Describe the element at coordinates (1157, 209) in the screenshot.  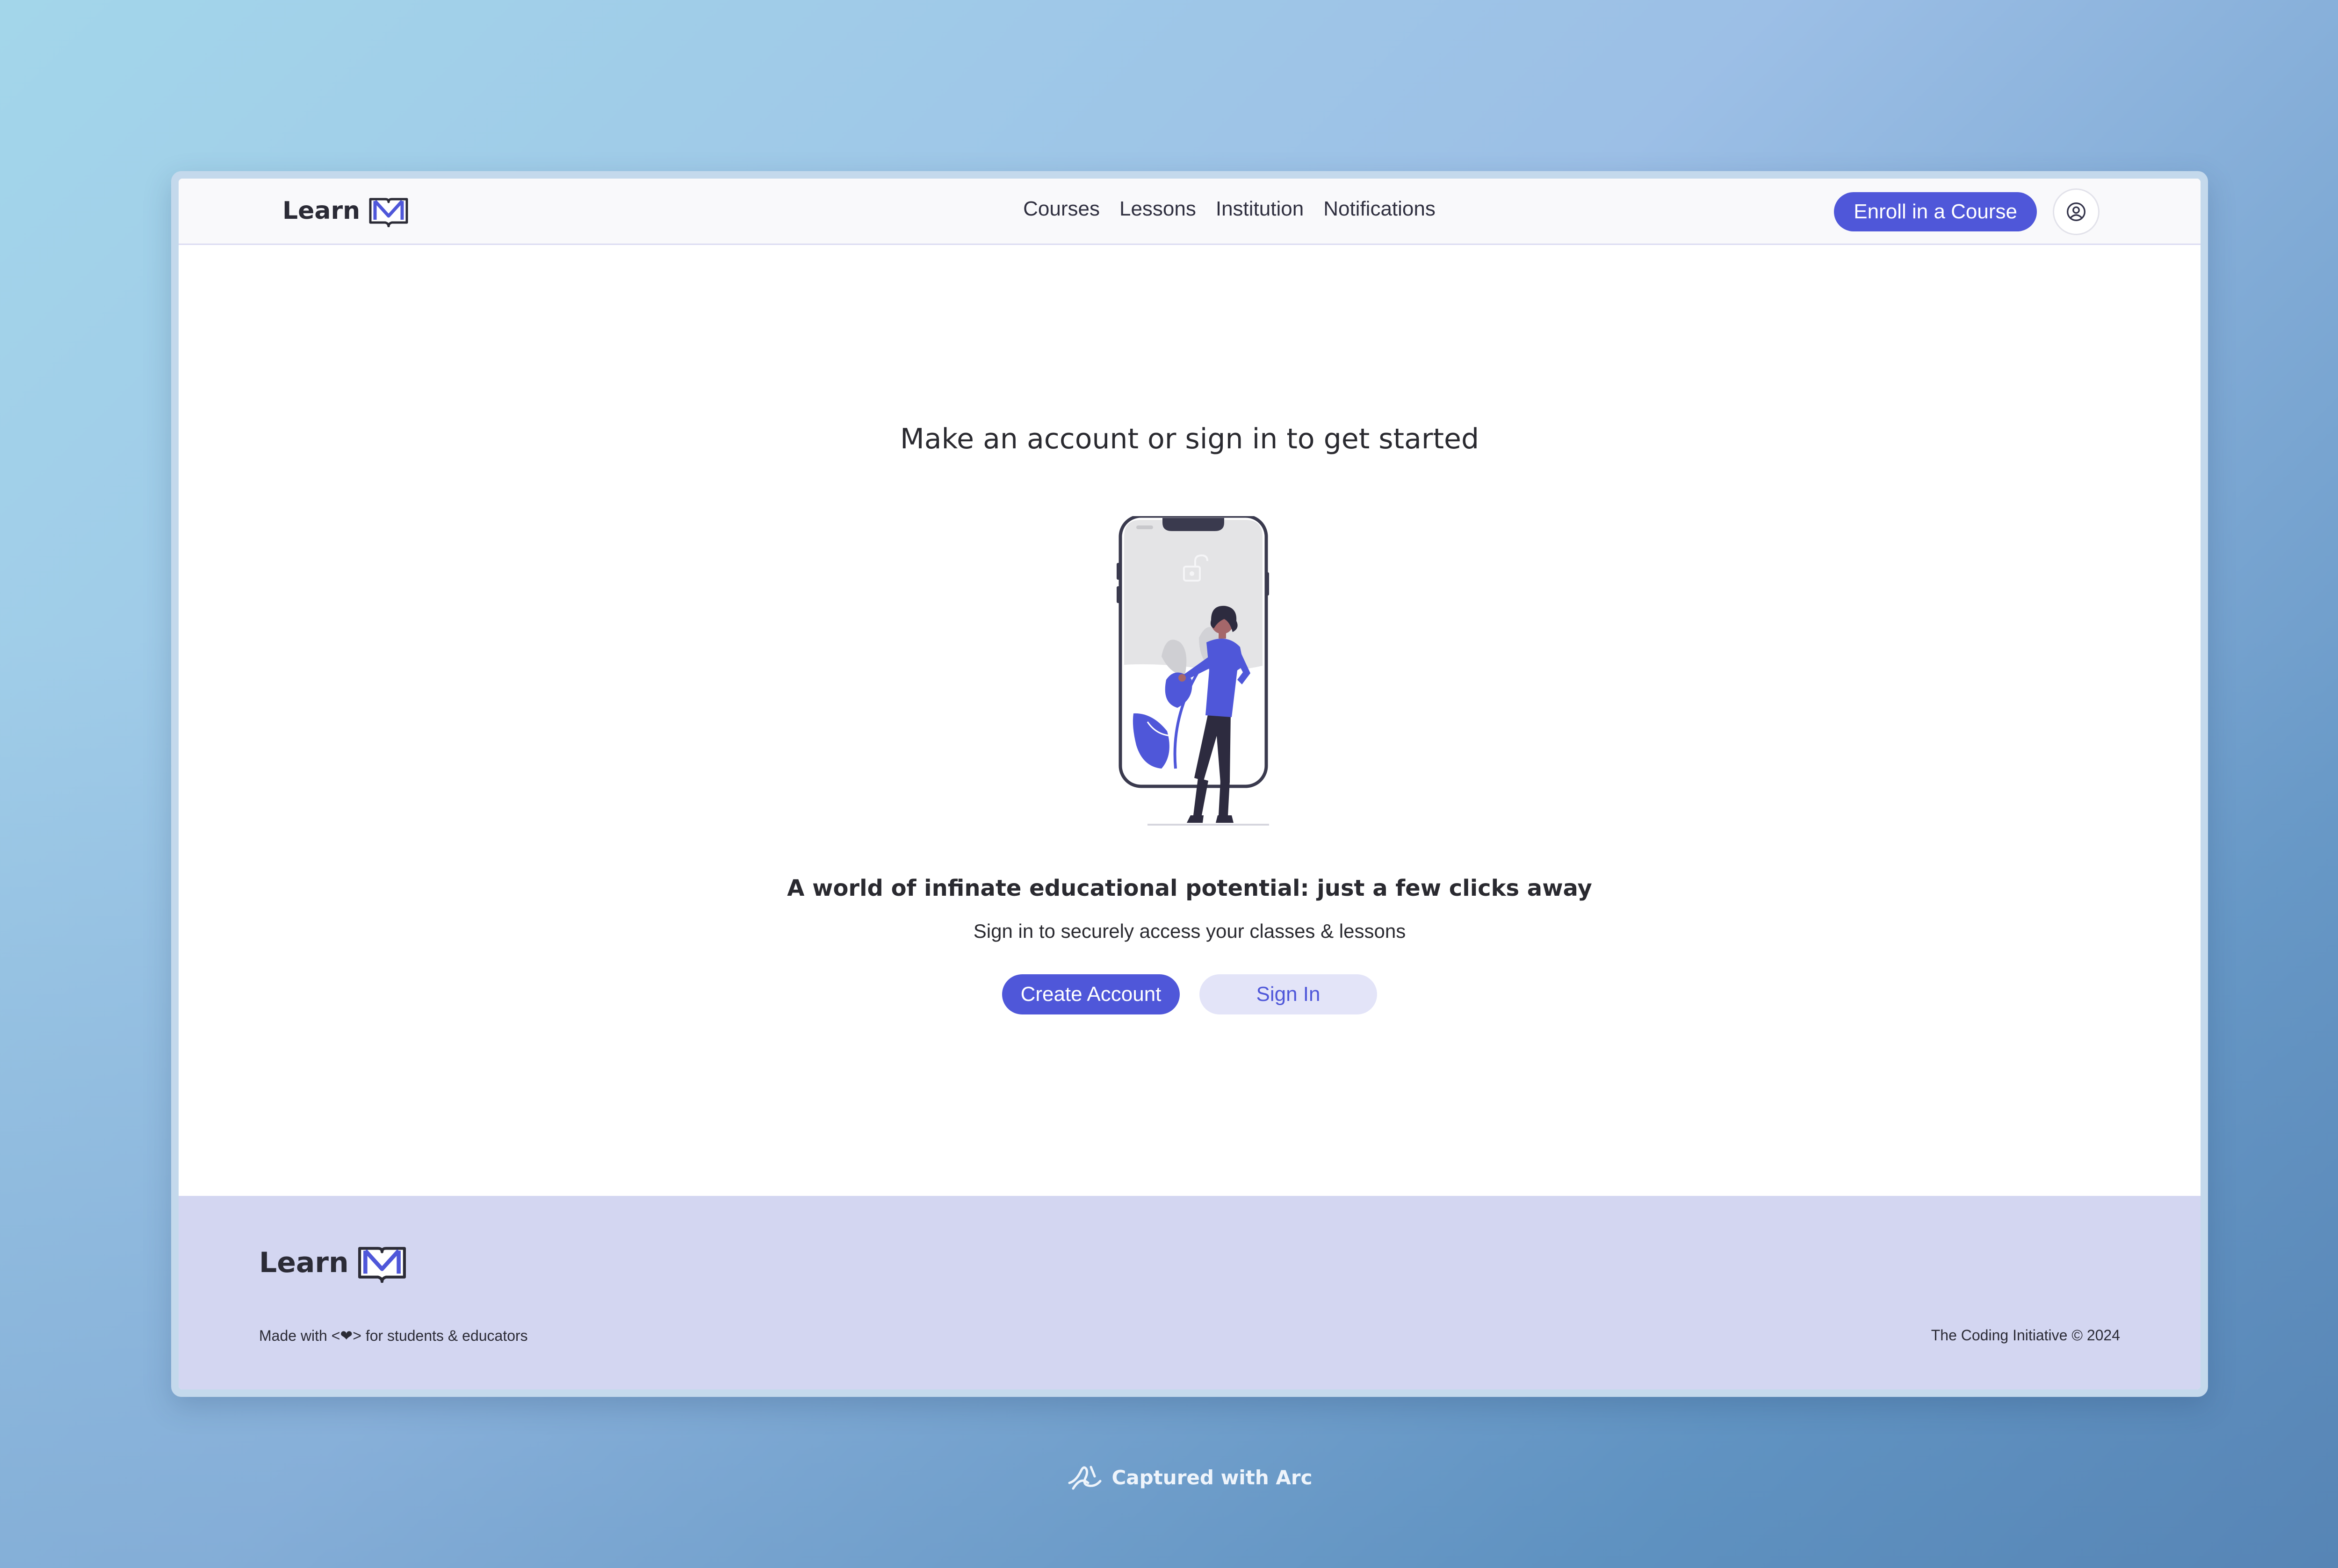
I see `nav-lessons: Lessons` at that location.